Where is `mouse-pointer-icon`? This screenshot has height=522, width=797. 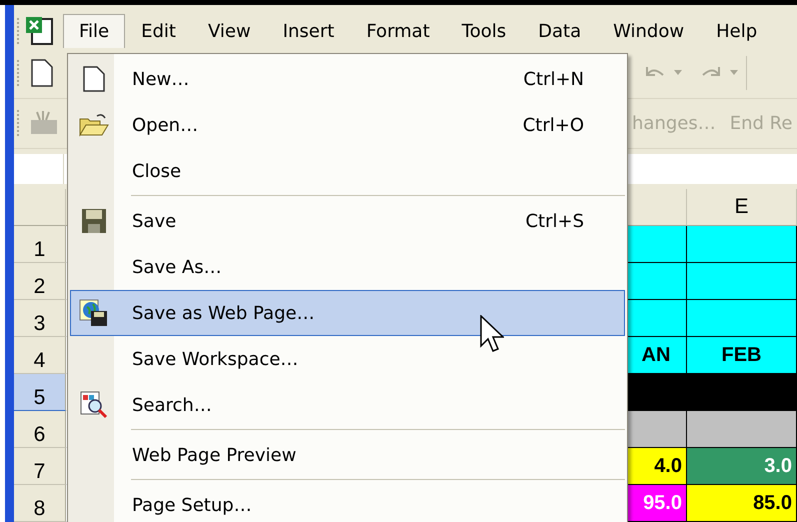
mouse-pointer-icon is located at coordinates (492, 334).